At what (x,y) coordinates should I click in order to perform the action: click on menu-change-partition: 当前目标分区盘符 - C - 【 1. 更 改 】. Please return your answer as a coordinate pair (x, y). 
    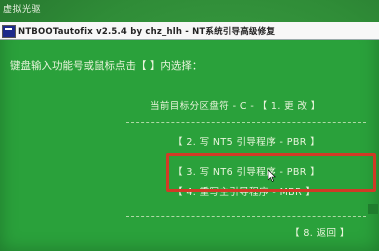
    Looking at the image, I should click on (235, 105).